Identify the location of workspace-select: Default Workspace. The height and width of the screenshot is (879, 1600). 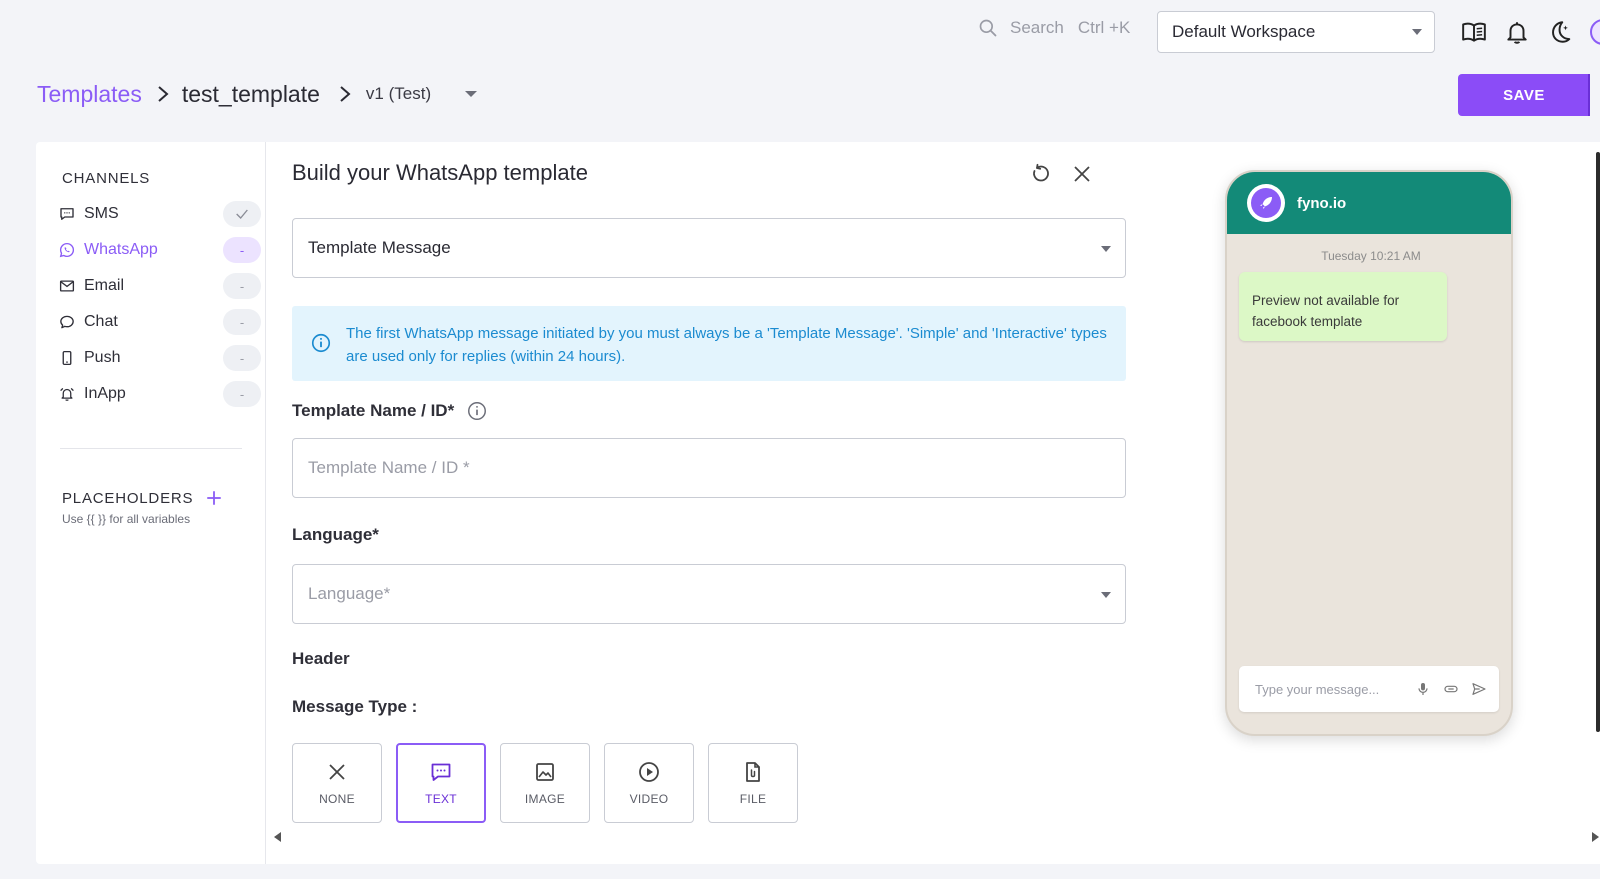
(1296, 32).